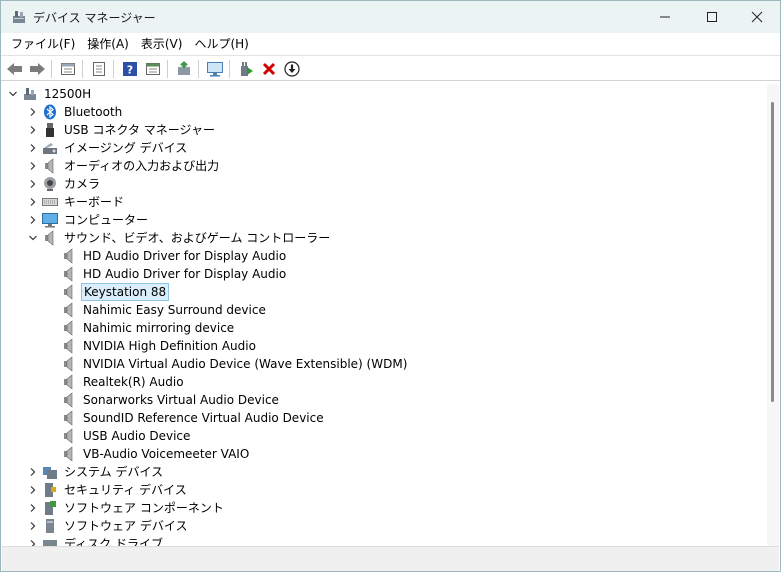 The width and height of the screenshot is (781, 572). I want to click on maximize-button, so click(712, 17).